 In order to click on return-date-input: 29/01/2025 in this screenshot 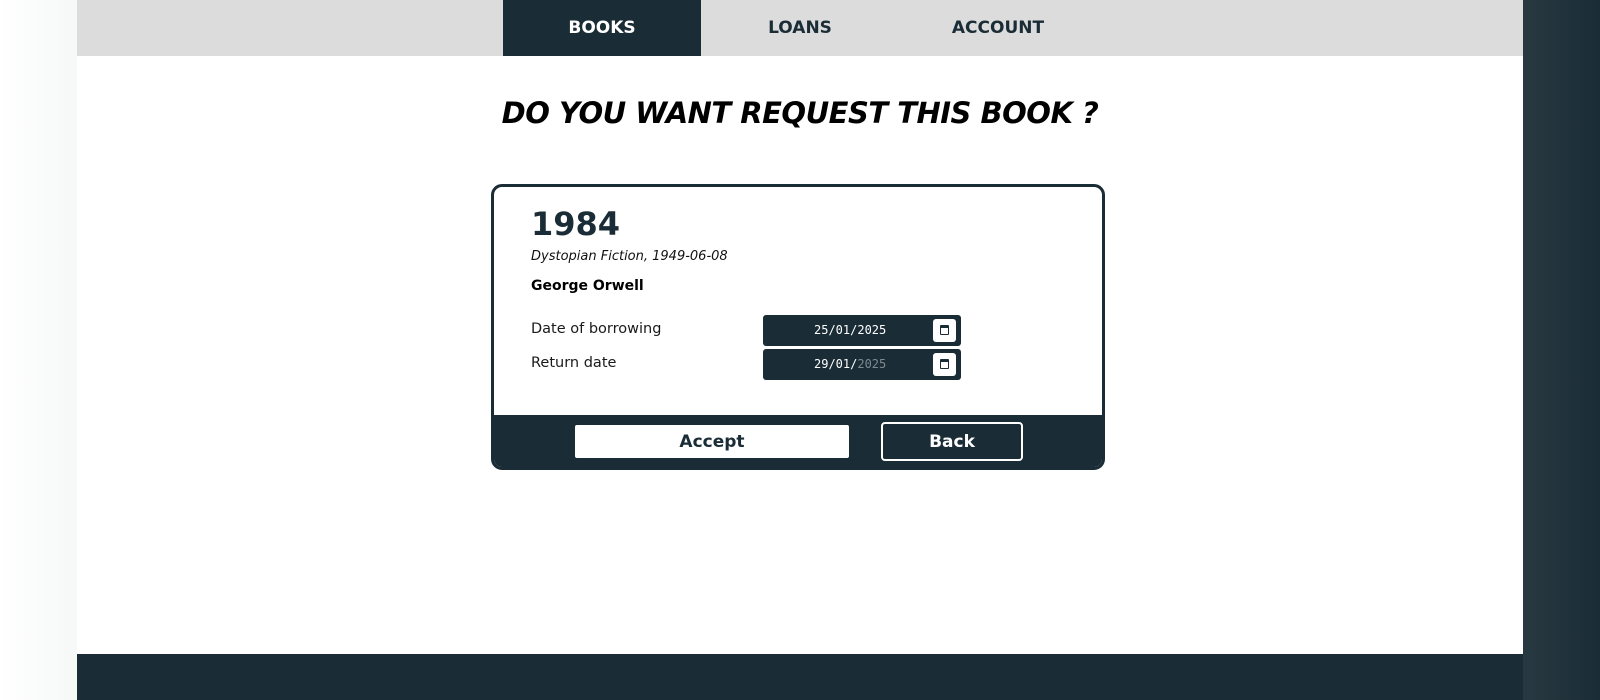, I will do `click(862, 364)`.